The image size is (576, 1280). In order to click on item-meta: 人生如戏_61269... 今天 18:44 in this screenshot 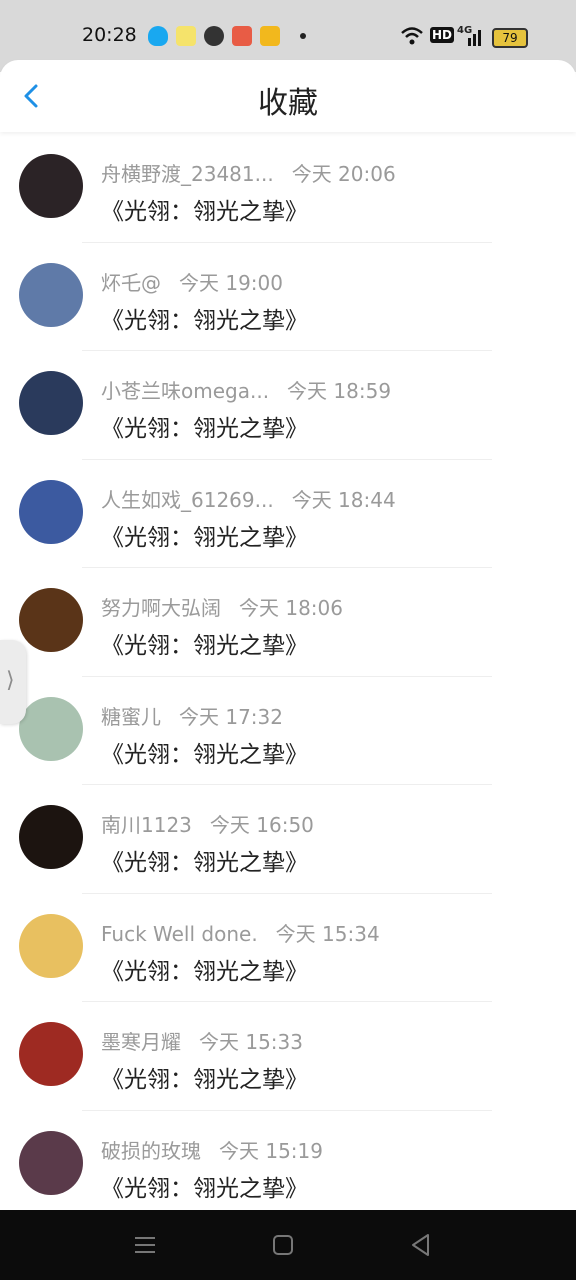, I will do `click(248, 498)`.